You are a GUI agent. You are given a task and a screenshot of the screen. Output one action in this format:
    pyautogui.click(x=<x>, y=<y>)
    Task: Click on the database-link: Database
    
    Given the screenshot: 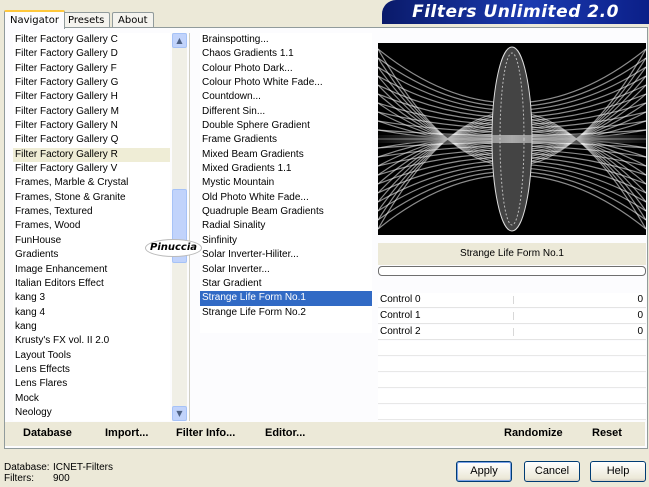 What is the action you would take?
    pyautogui.click(x=47, y=433)
    